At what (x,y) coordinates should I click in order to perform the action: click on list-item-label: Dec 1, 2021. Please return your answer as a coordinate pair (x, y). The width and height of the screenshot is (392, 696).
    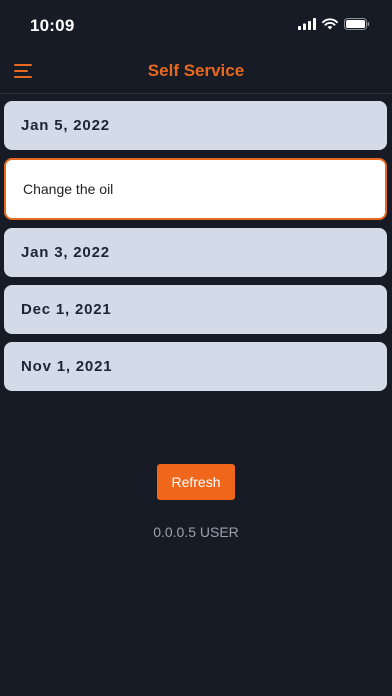
    Looking at the image, I should click on (66, 309).